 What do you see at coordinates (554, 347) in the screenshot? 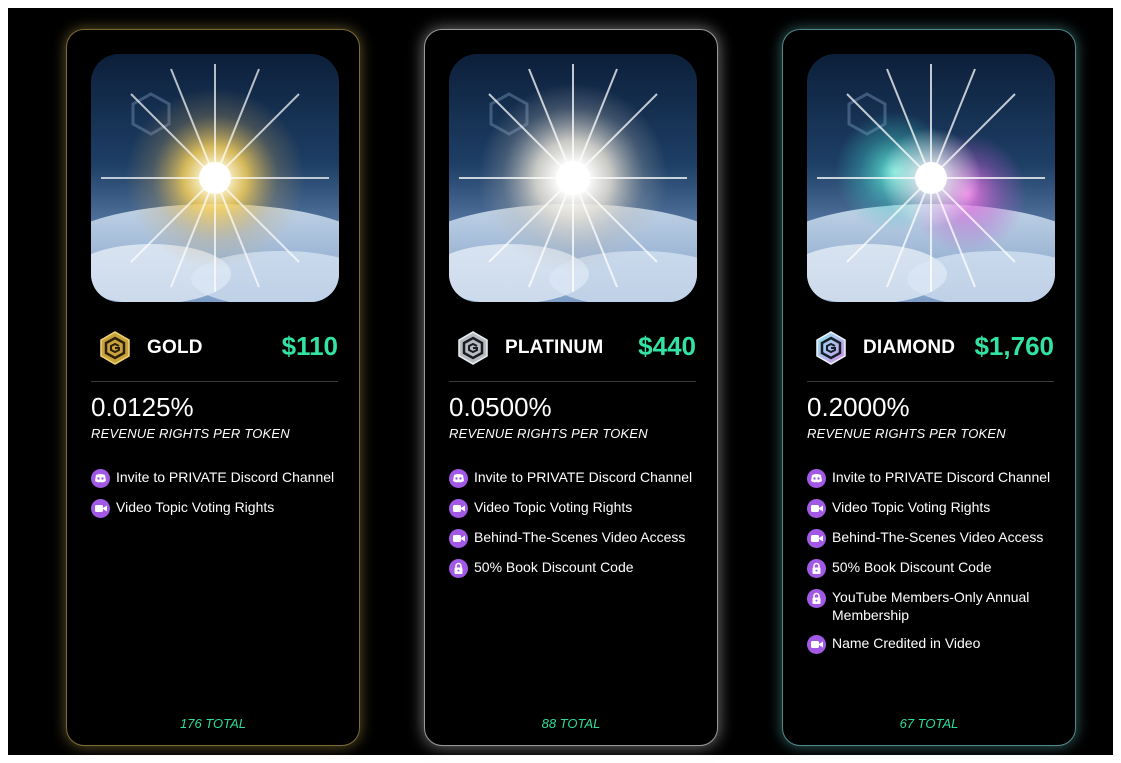
I see `tier-name: PLATINUM` at bounding box center [554, 347].